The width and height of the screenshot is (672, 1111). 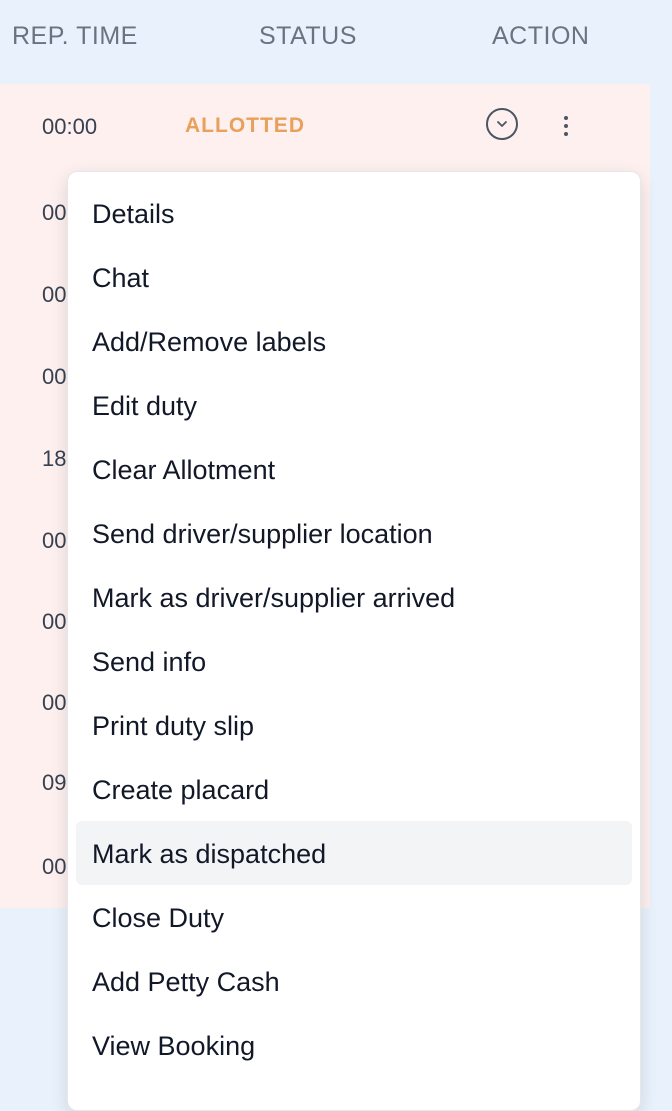 What do you see at coordinates (75, 36) in the screenshot?
I see `column-header-rep-time: REP. TIME` at bounding box center [75, 36].